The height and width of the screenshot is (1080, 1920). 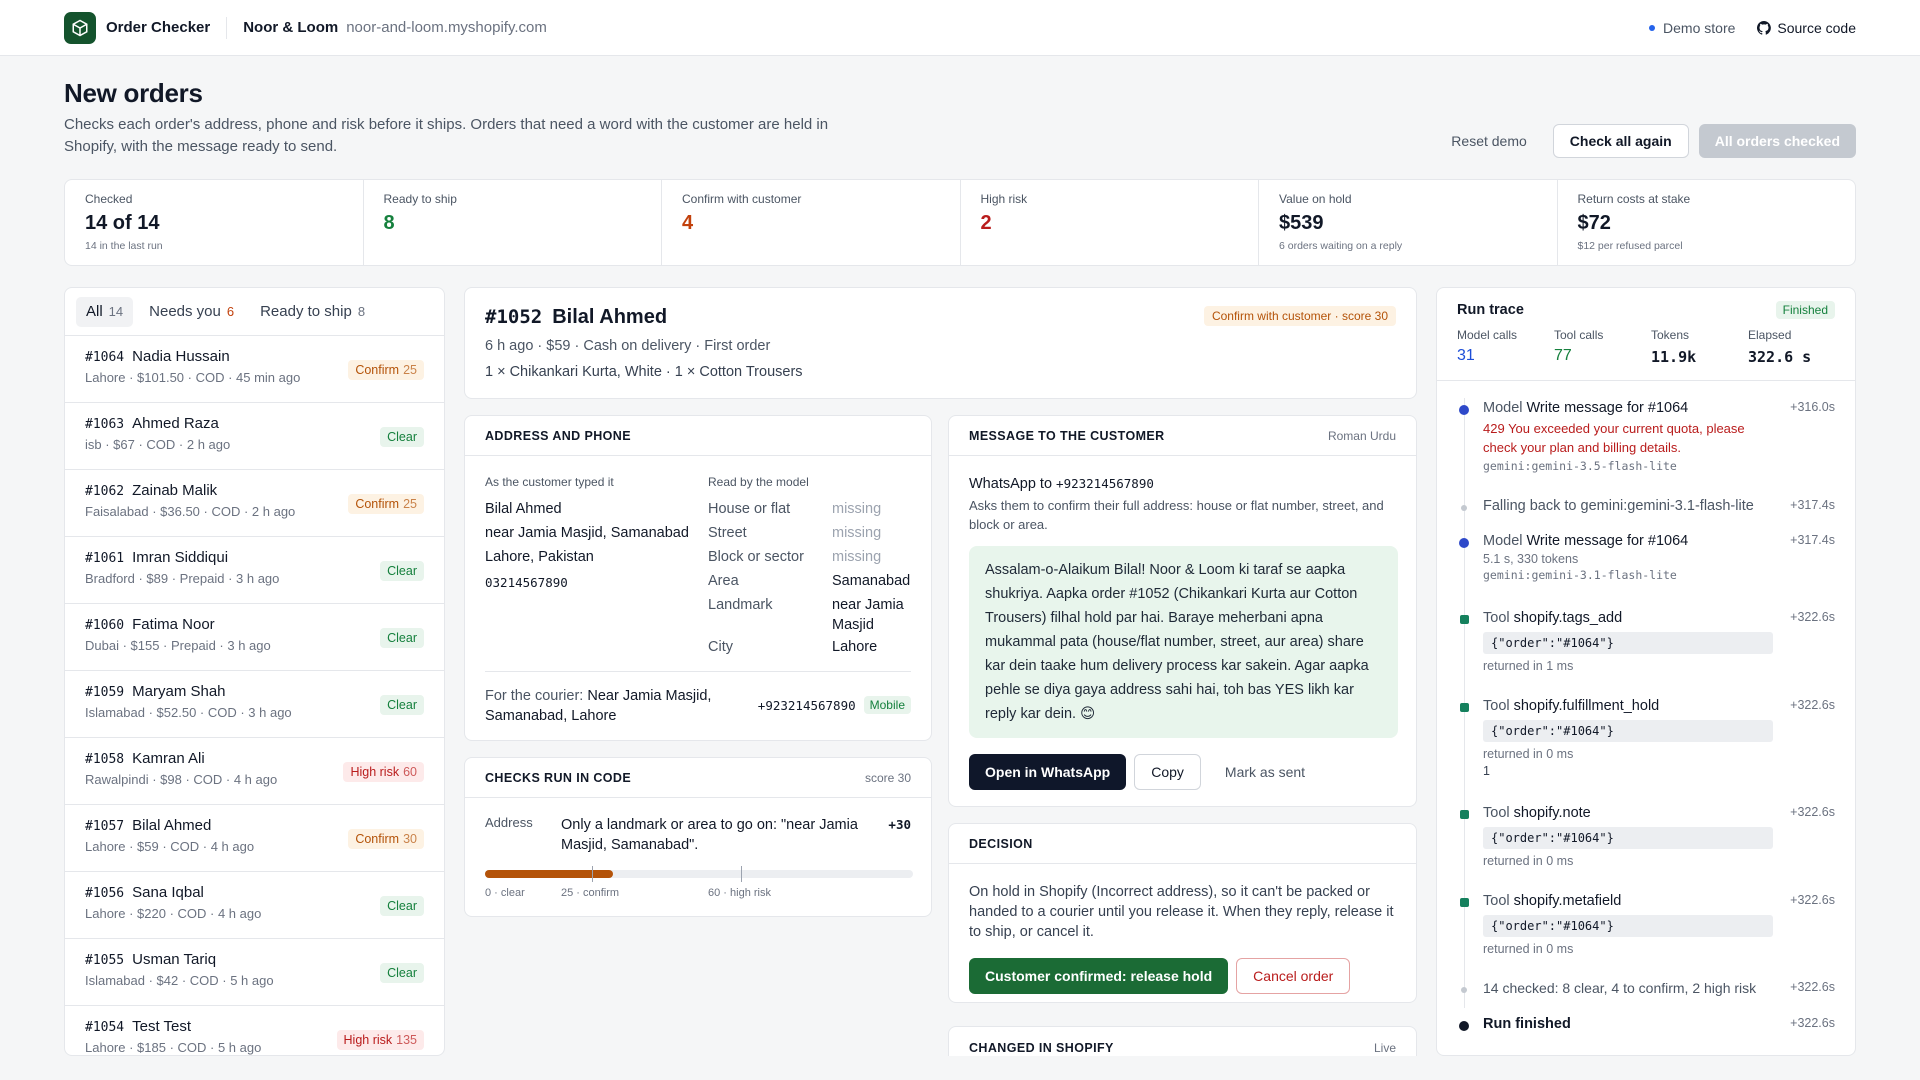 What do you see at coordinates (191, 312) in the screenshot?
I see `tab-needs-you: Needs you 6` at bounding box center [191, 312].